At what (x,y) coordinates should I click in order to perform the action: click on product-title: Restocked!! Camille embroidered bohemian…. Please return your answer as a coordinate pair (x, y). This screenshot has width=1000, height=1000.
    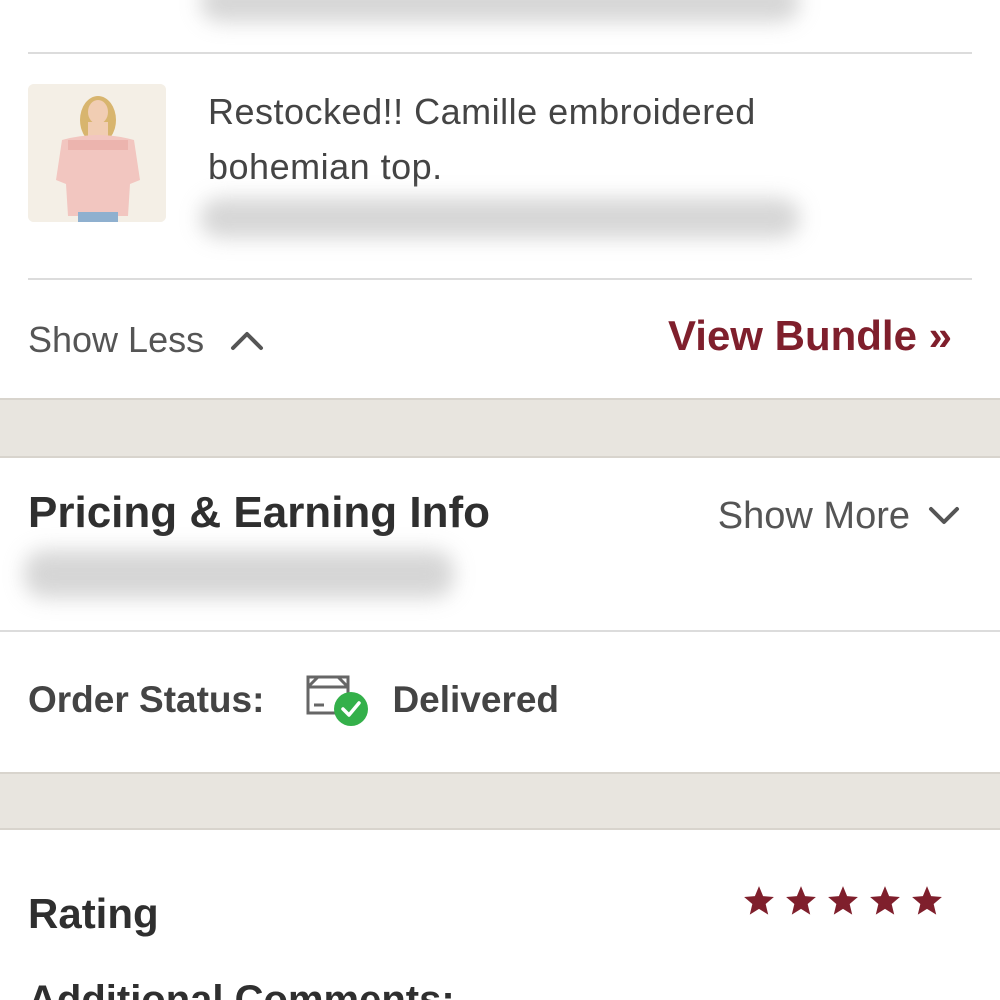
    Looking at the image, I should click on (558, 139).